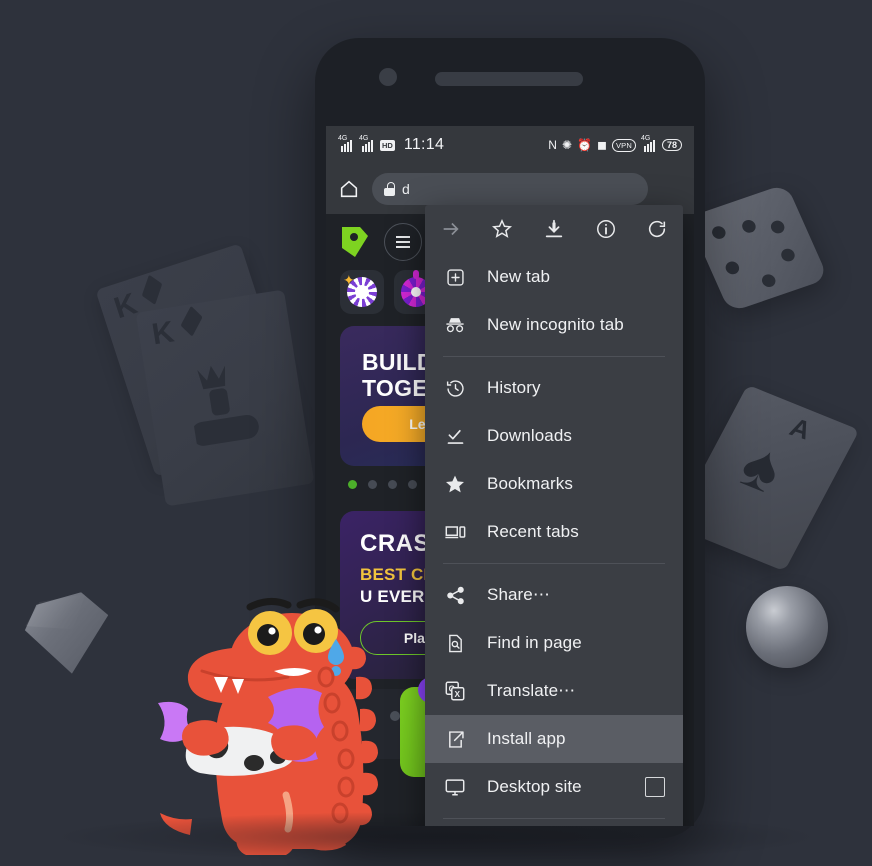 The height and width of the screenshot is (866, 872). Describe the element at coordinates (526, 738) in the screenshot. I see `menu-item-label: Install app` at that location.